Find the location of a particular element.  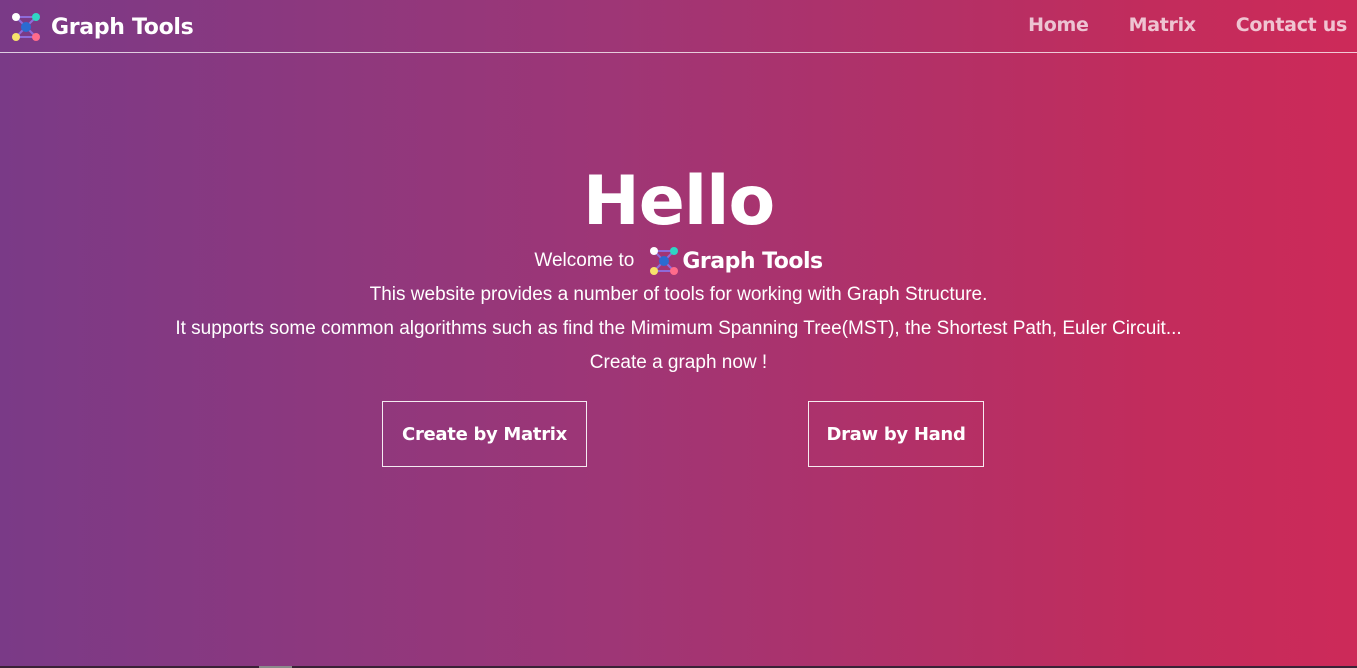

nav-contact-us: Contact us is located at coordinates (1292, 25).